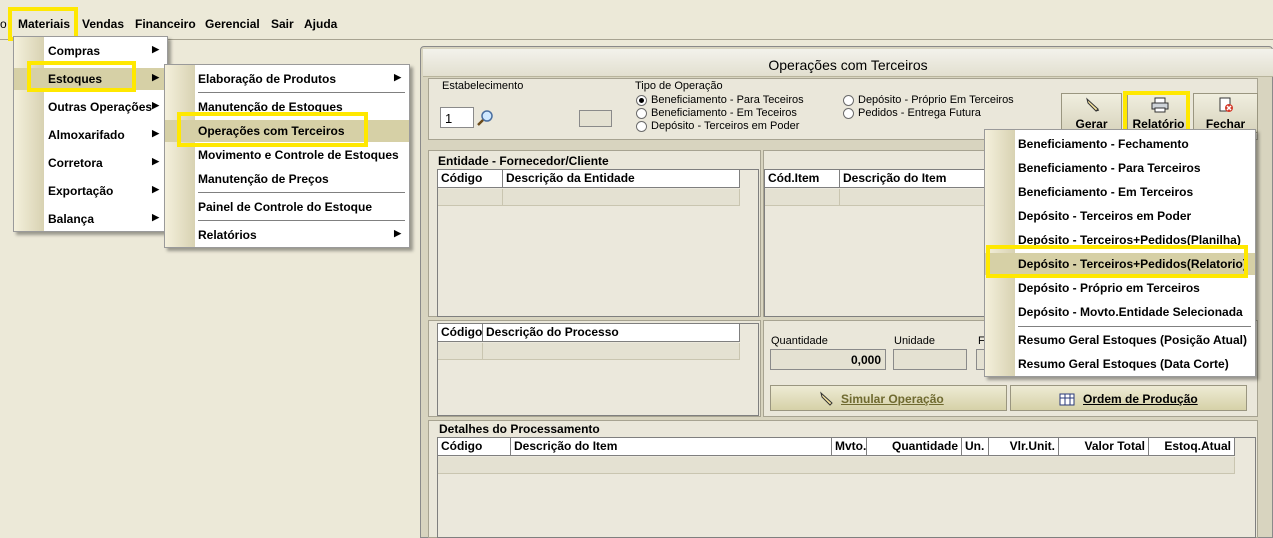 Image resolution: width=1273 pixels, height=538 pixels. I want to click on unidade-label: Unidade, so click(914, 341).